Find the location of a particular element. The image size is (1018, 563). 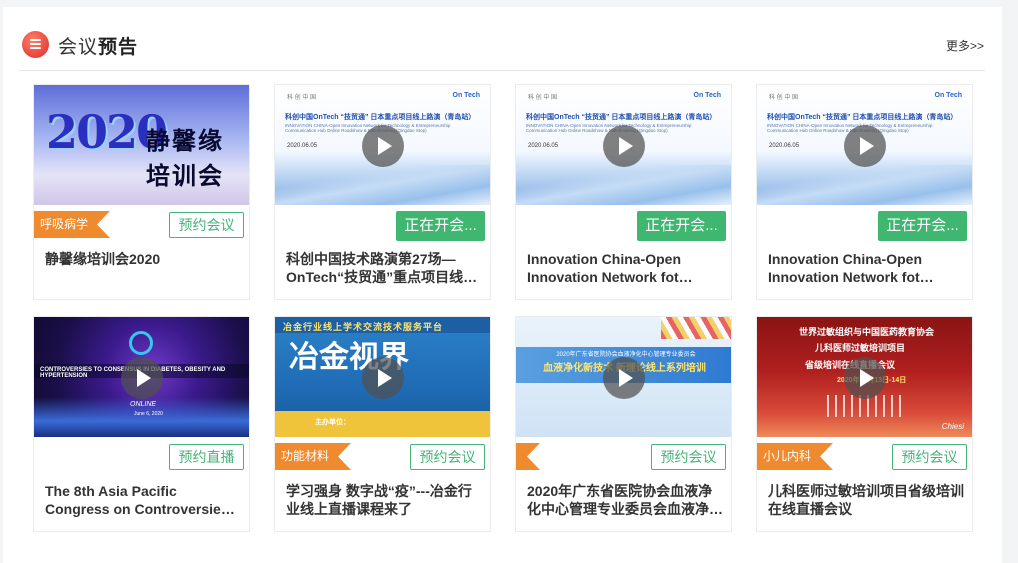

card-thumbnail: 2020 静馨缘培训会 is located at coordinates (141, 145).